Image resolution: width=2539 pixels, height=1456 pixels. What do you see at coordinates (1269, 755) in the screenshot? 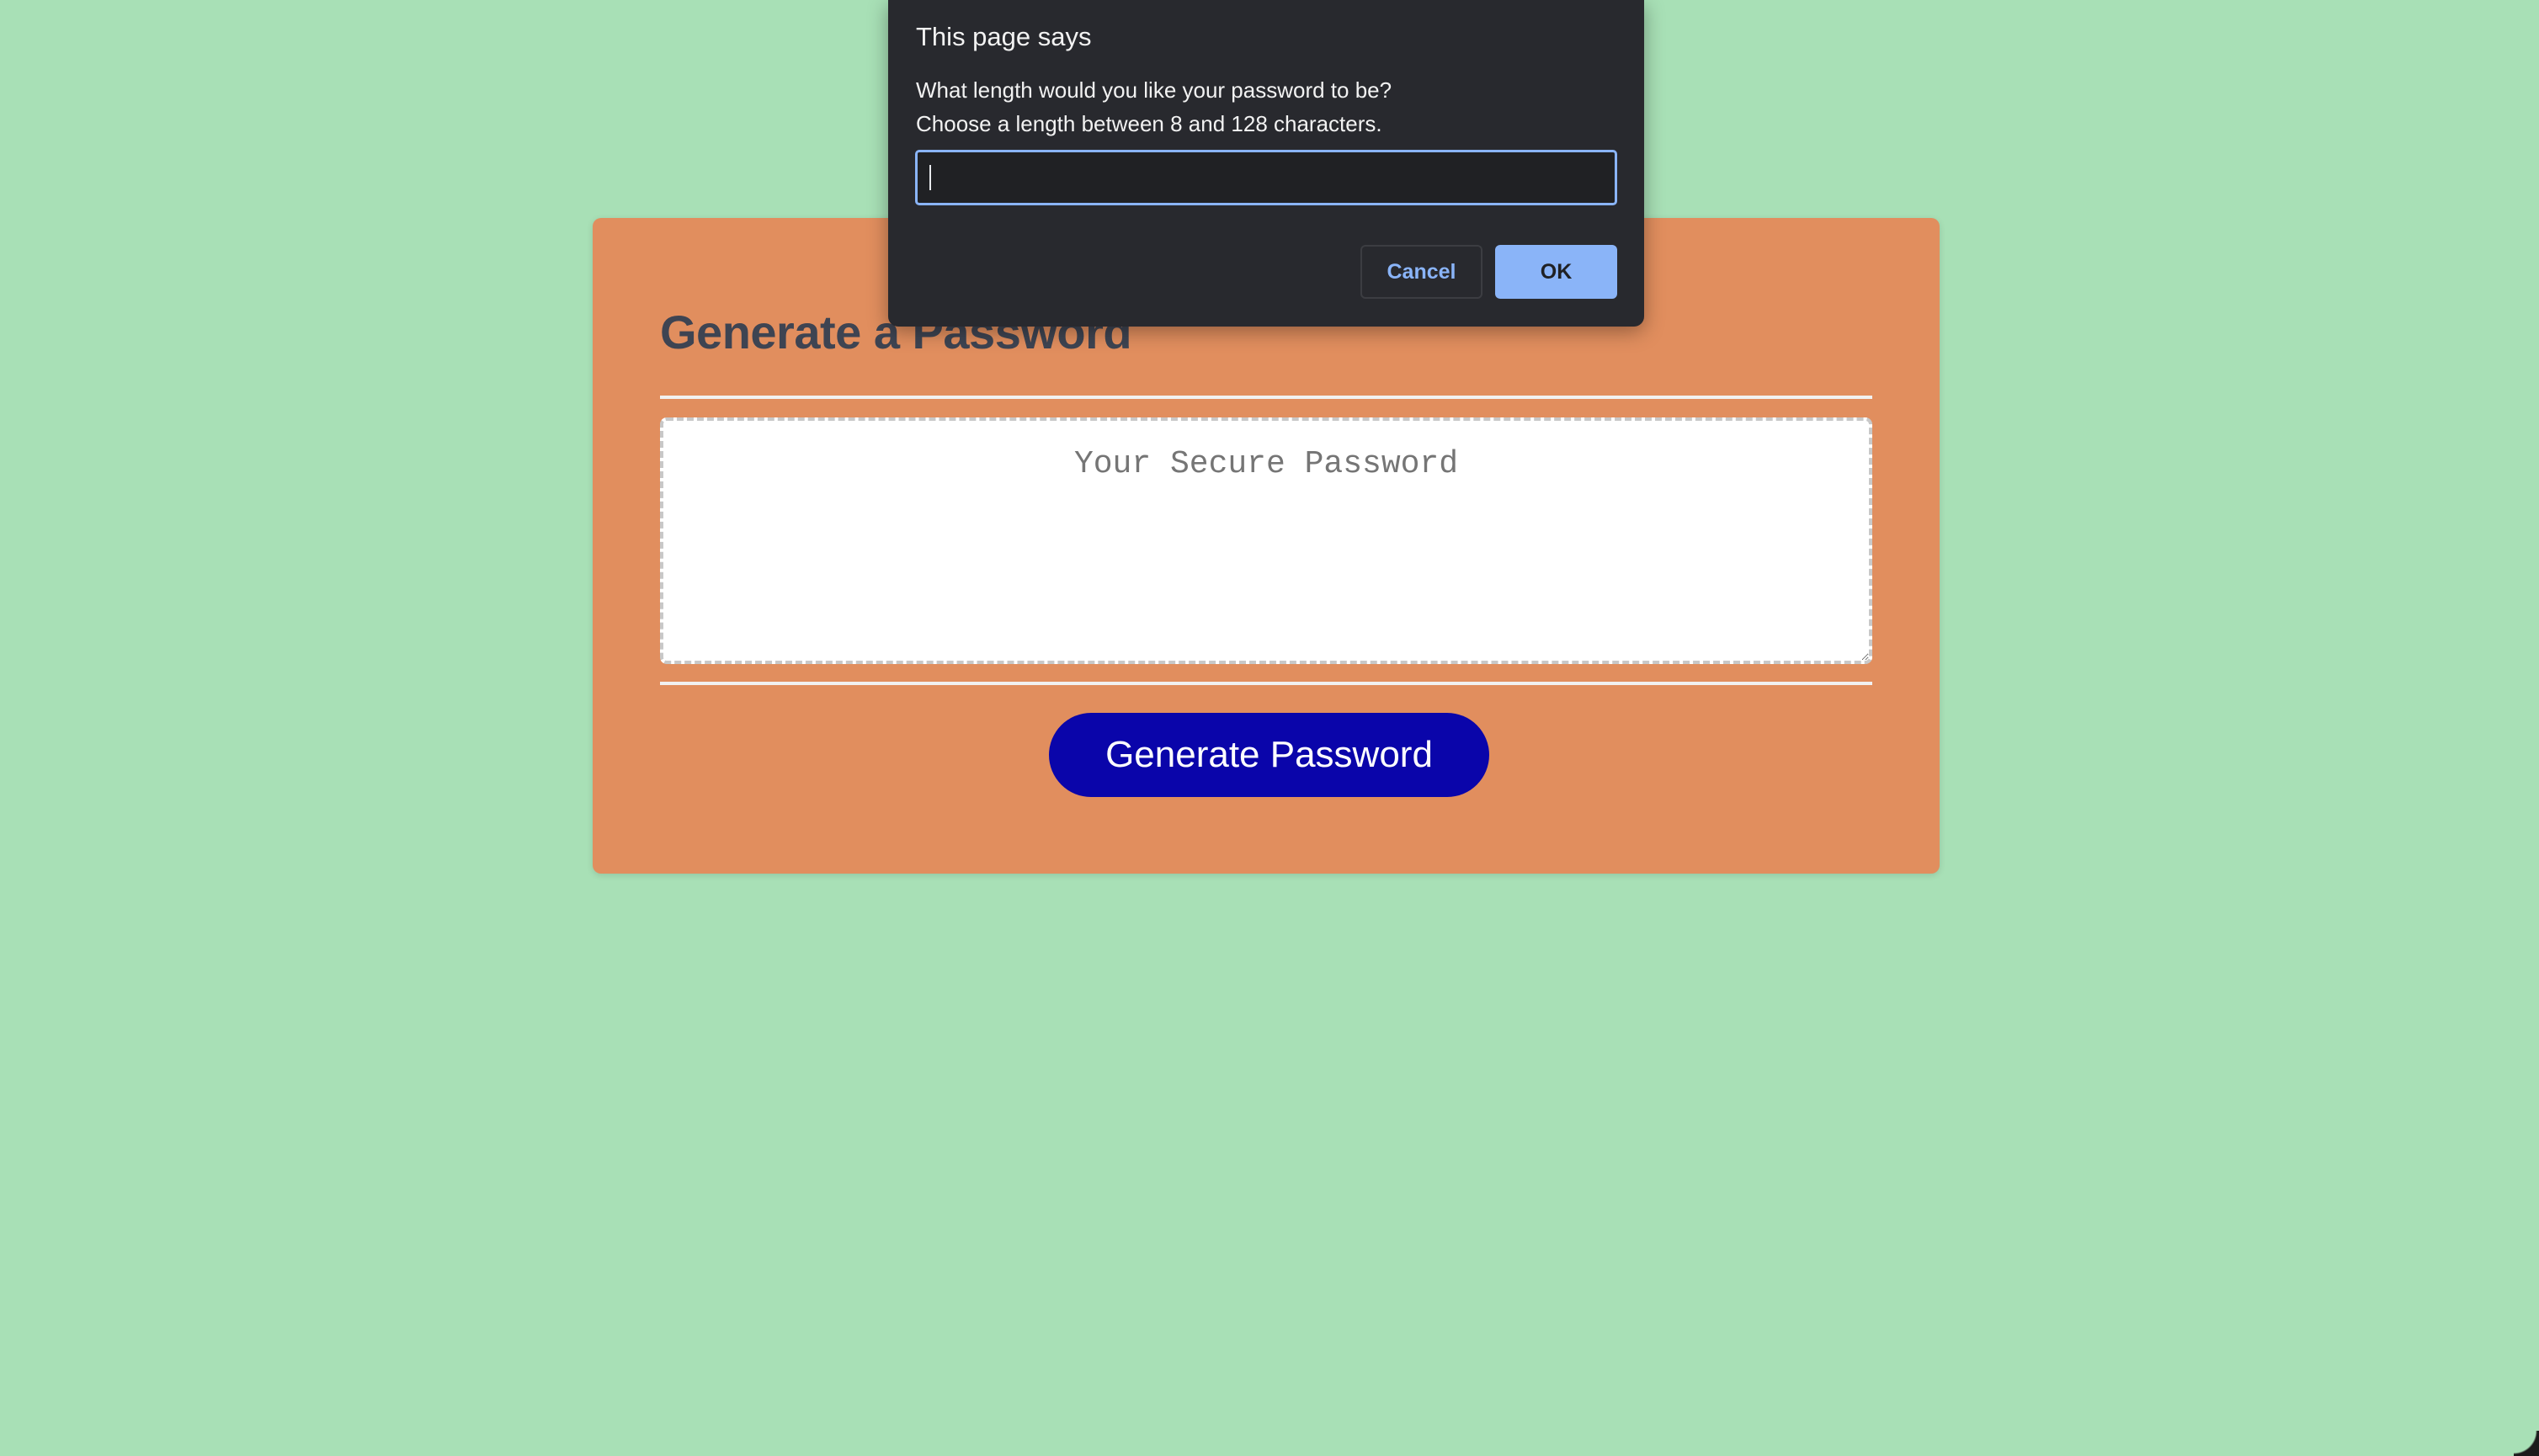
I see `generate-password-button: Generate Password` at bounding box center [1269, 755].